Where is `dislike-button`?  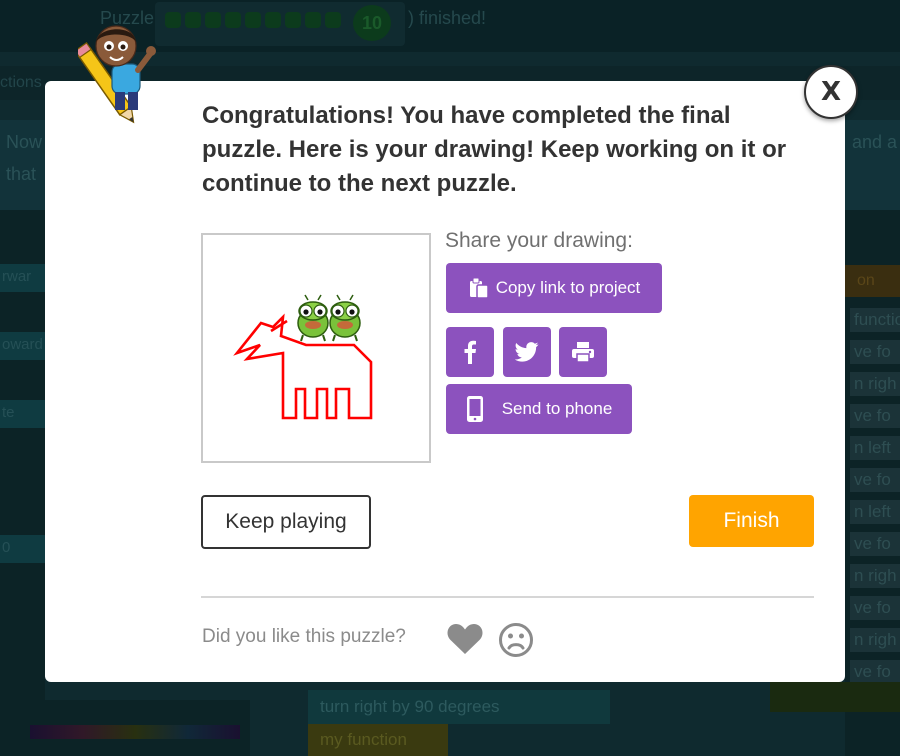 dislike-button is located at coordinates (516, 640).